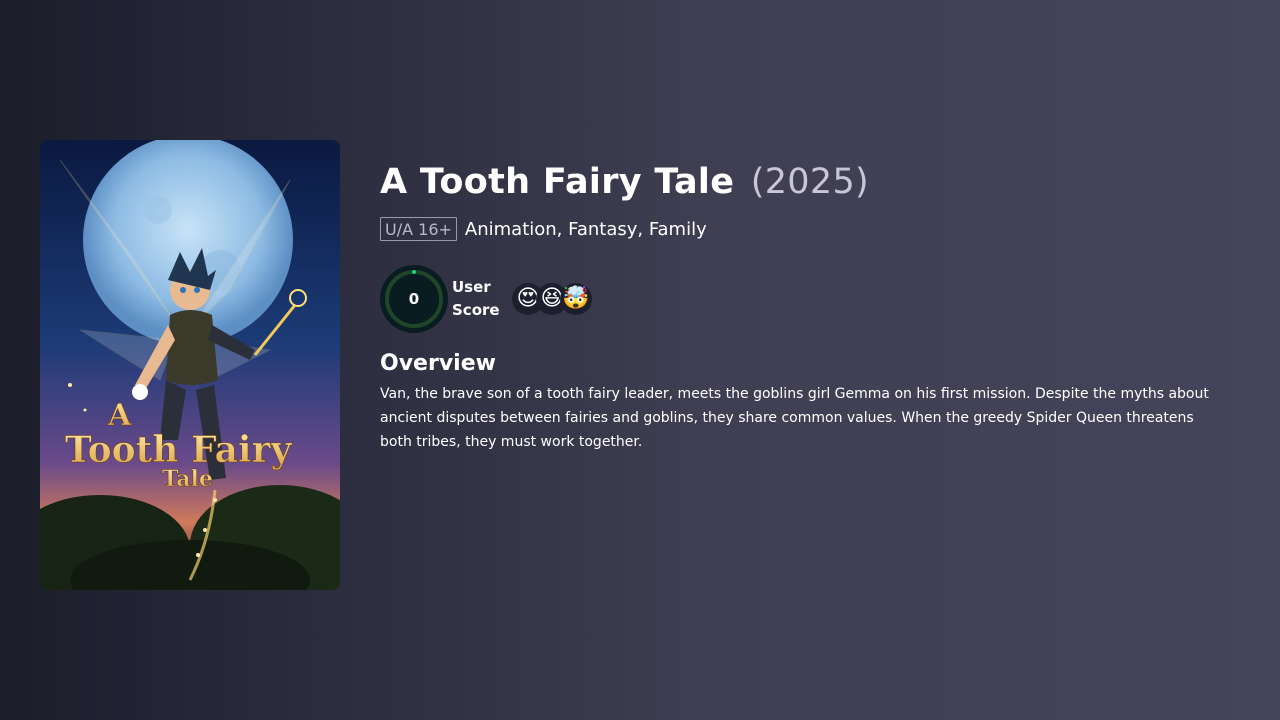  I want to click on movie-year: (2025), so click(809, 182).